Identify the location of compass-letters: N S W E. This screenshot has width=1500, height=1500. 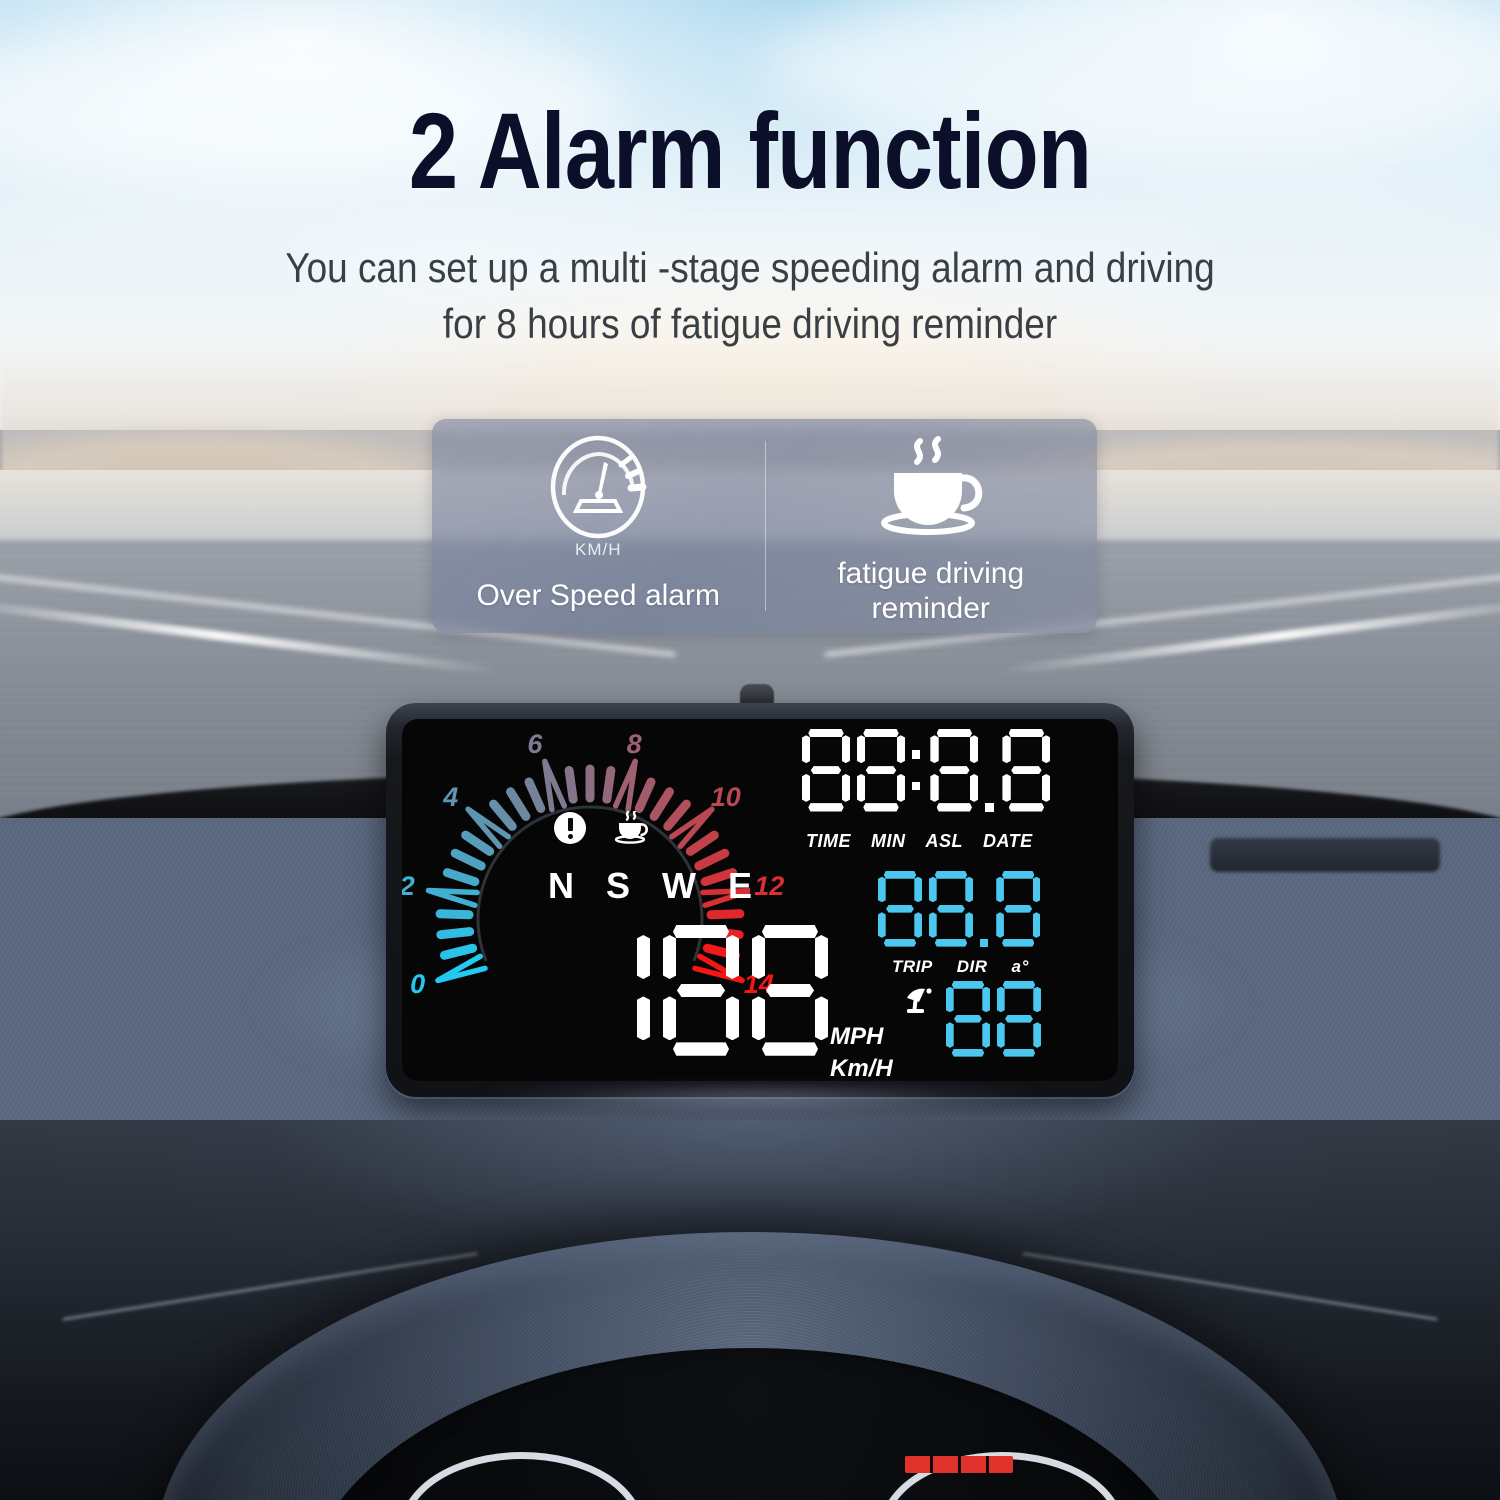
(651, 886).